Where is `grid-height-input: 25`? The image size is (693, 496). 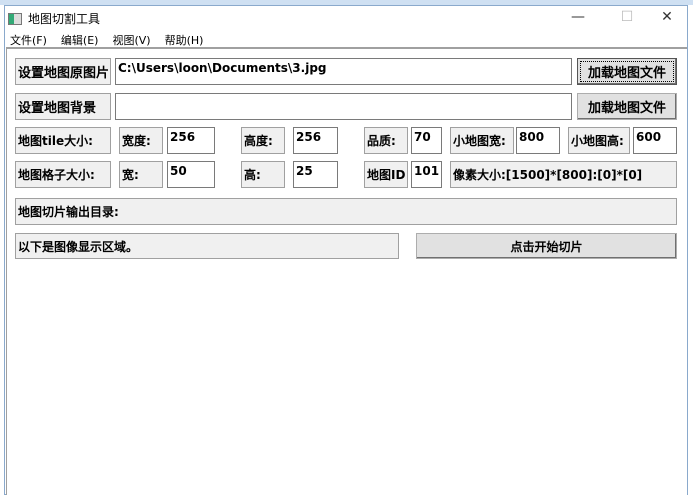 grid-height-input: 25 is located at coordinates (315, 174).